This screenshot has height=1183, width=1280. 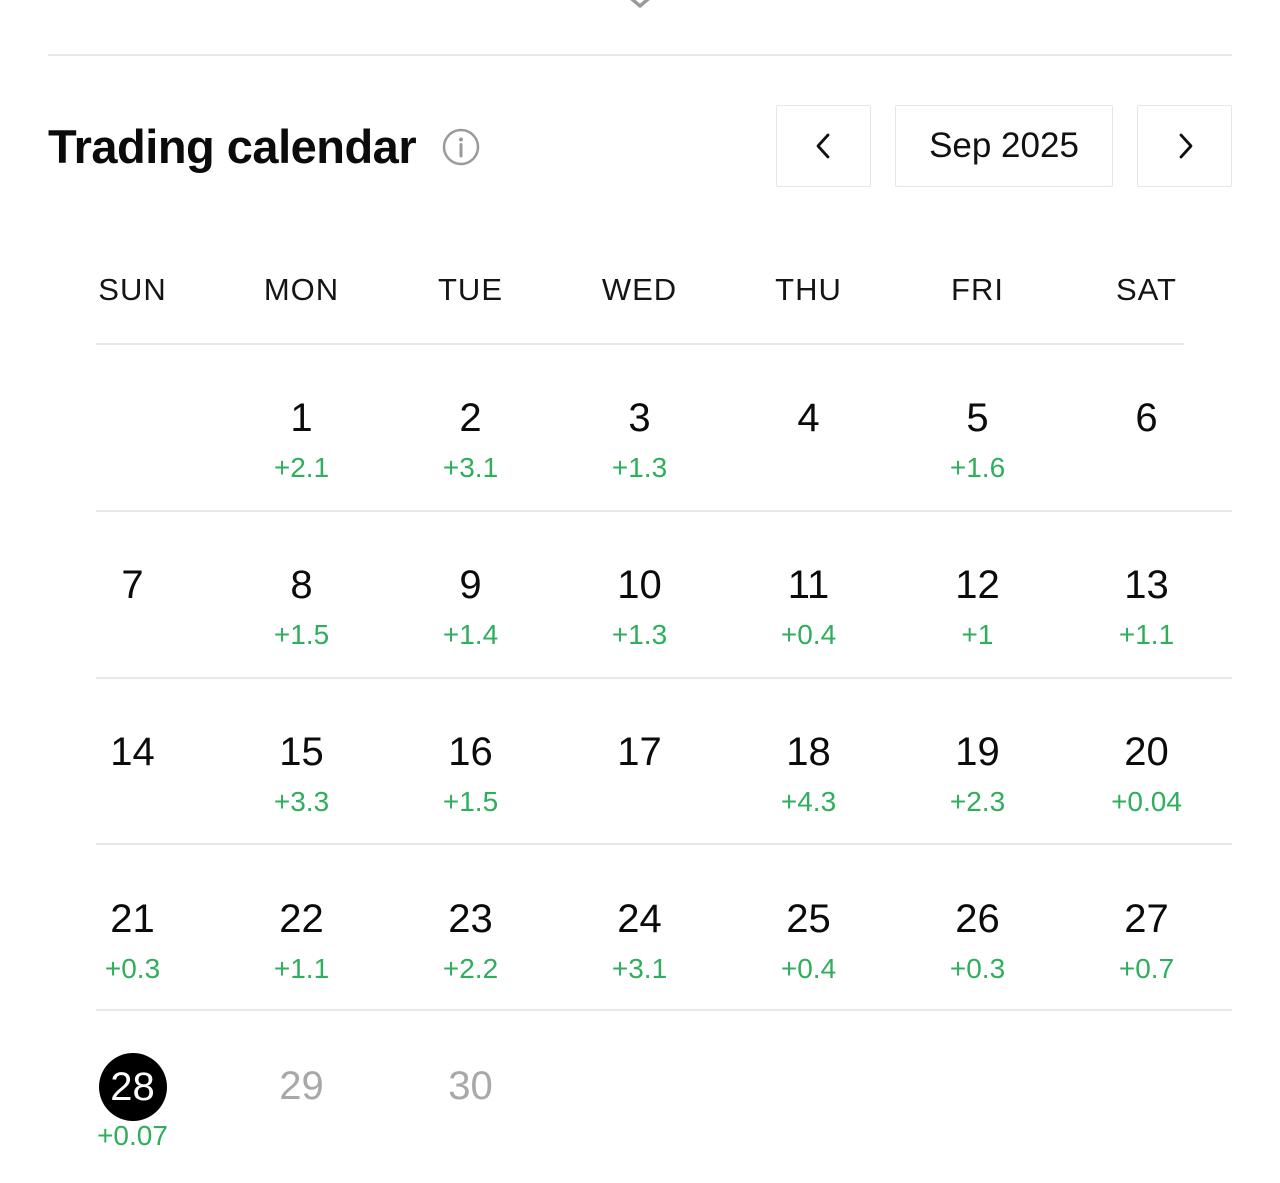 What do you see at coordinates (301, 752) in the screenshot?
I see `day-number: 15` at bounding box center [301, 752].